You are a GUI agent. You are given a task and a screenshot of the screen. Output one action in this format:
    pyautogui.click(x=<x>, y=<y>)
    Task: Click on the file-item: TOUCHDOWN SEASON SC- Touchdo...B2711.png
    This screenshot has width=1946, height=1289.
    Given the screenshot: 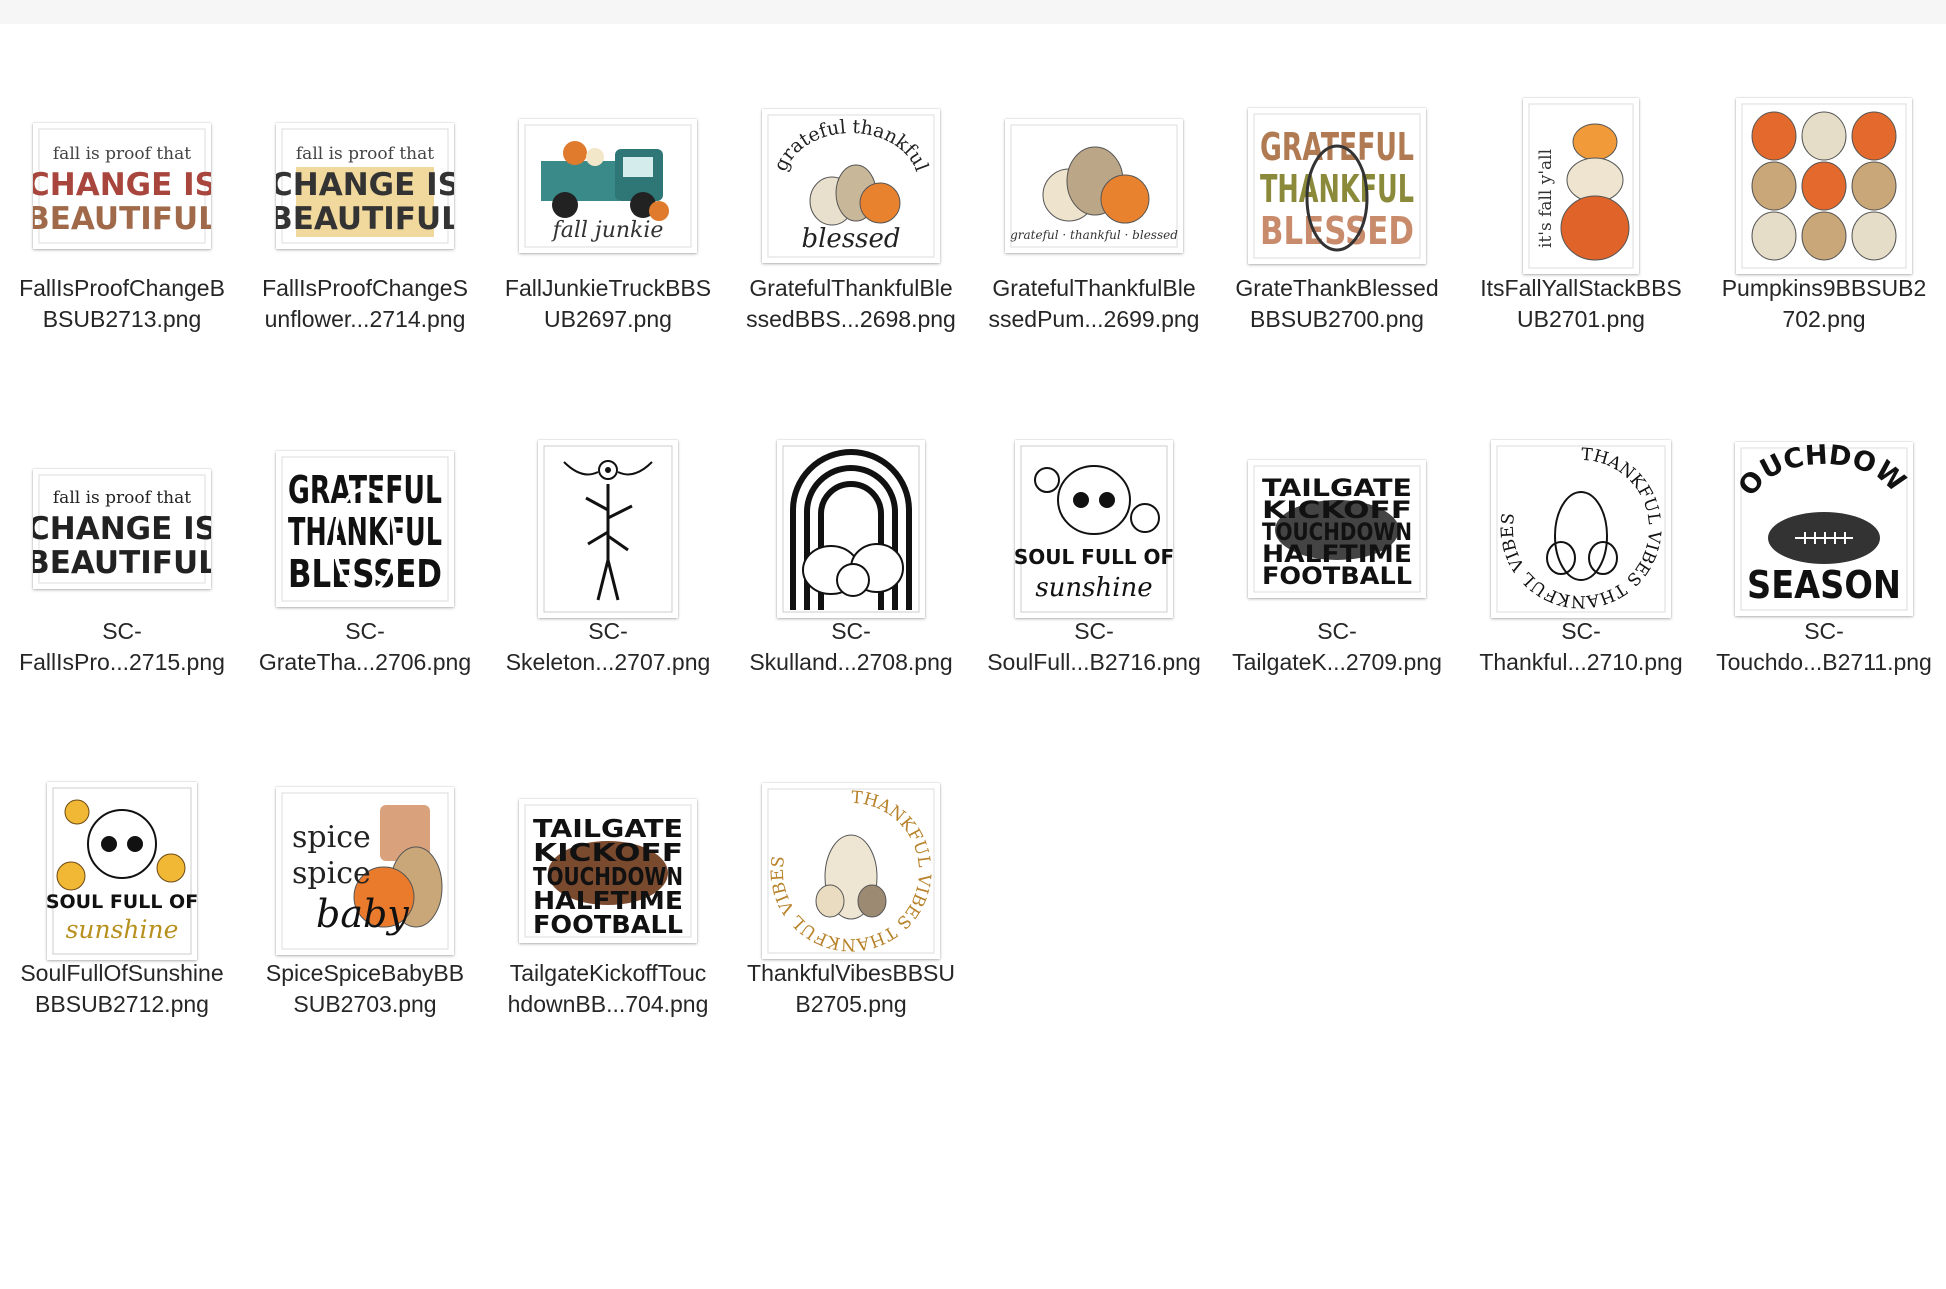 What is the action you would take?
    pyautogui.click(x=1824, y=565)
    